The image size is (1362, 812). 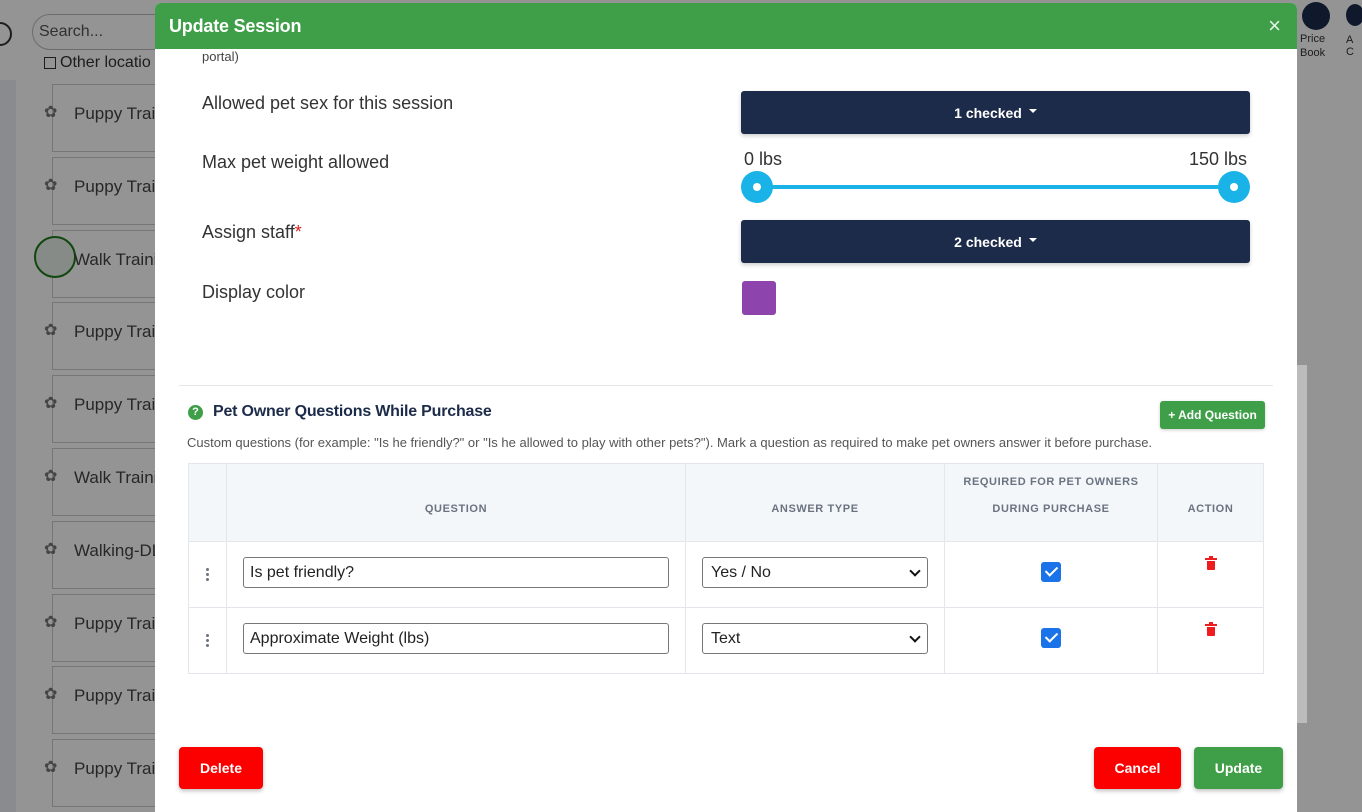 I want to click on modal-title: Update Session, so click(x=235, y=25).